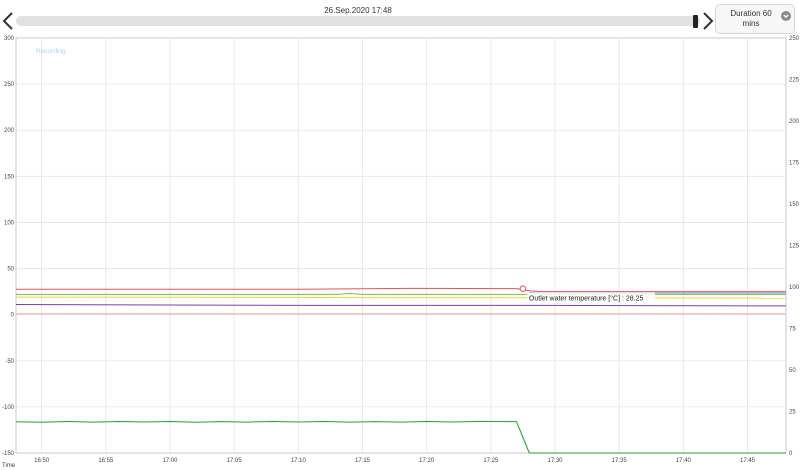  What do you see at coordinates (794, 288) in the screenshot?
I see `y-right-tick-label: 100` at bounding box center [794, 288].